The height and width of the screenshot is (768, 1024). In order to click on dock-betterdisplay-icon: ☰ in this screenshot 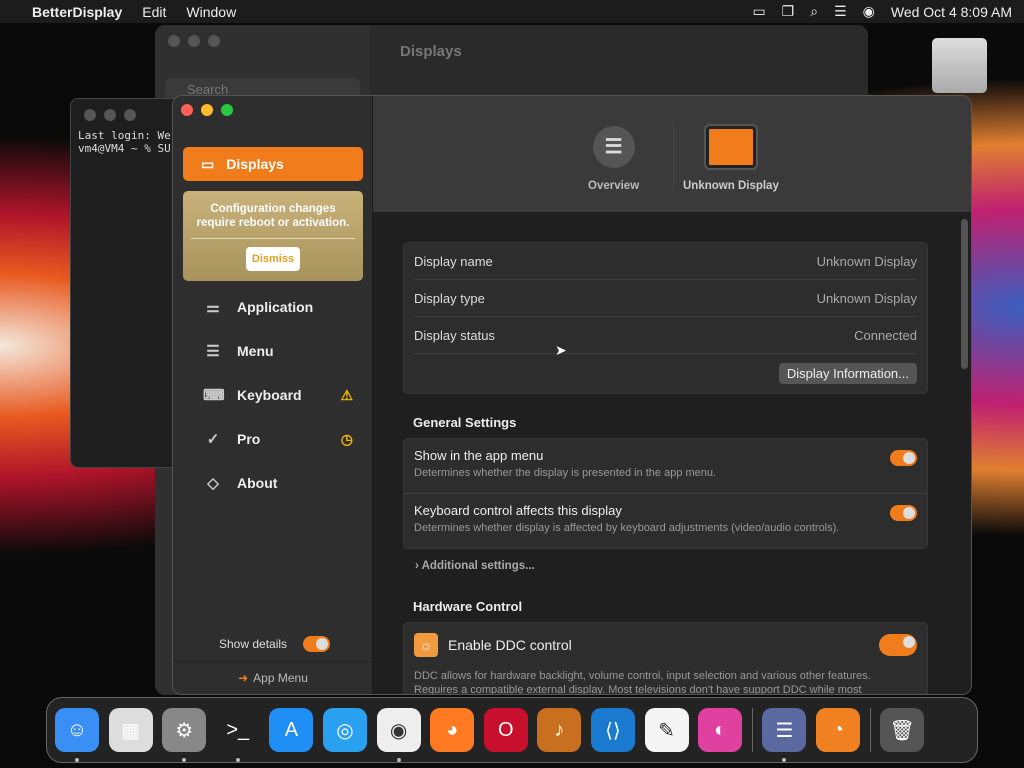, I will do `click(784, 735)`.